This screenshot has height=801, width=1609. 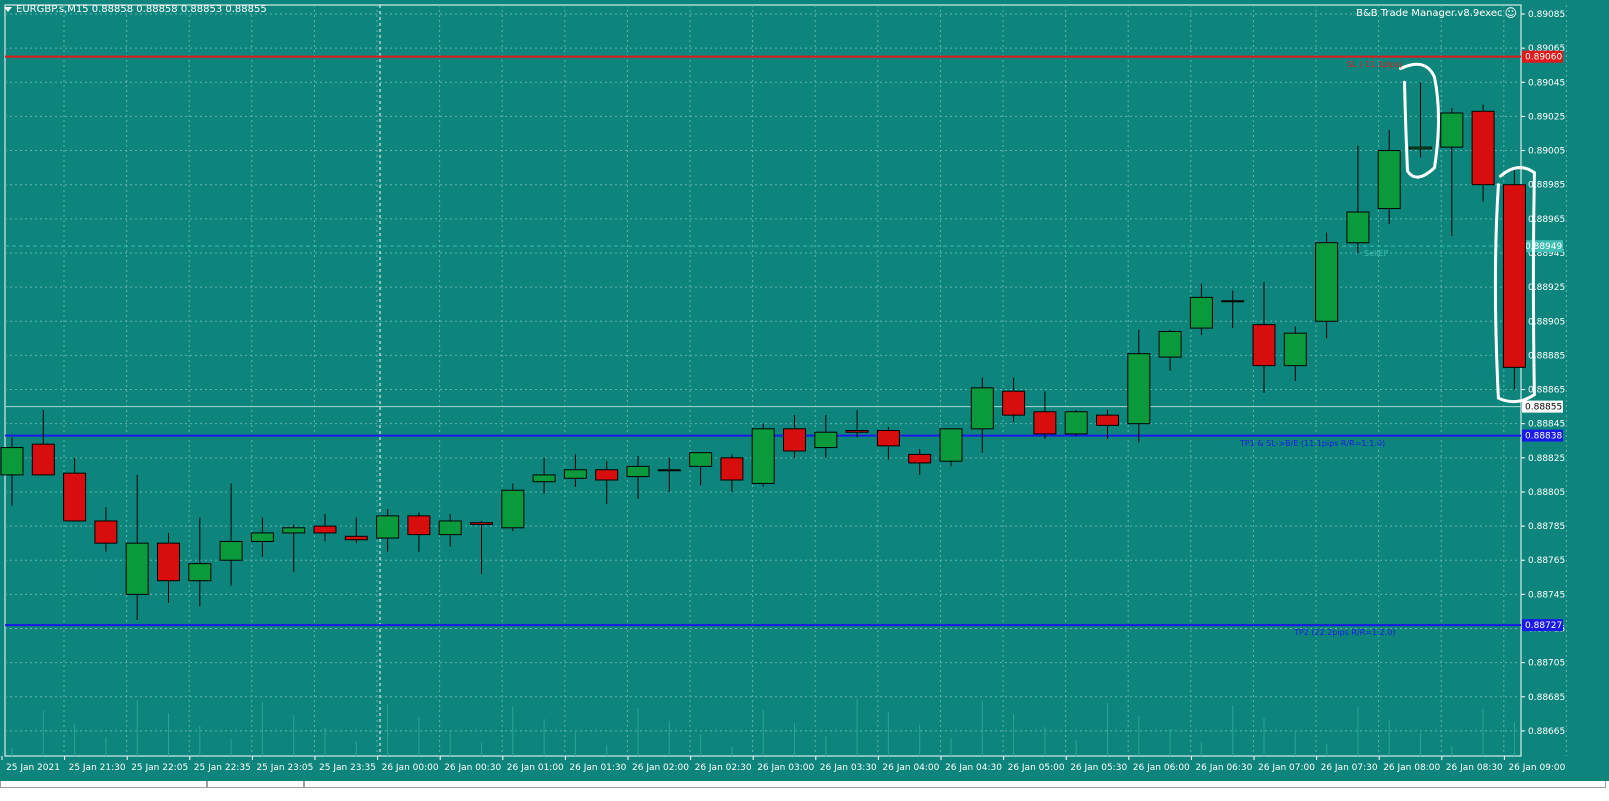 What do you see at coordinates (848, 768) in the screenshot?
I see `x-tick-label: 26 Jan 03:30` at bounding box center [848, 768].